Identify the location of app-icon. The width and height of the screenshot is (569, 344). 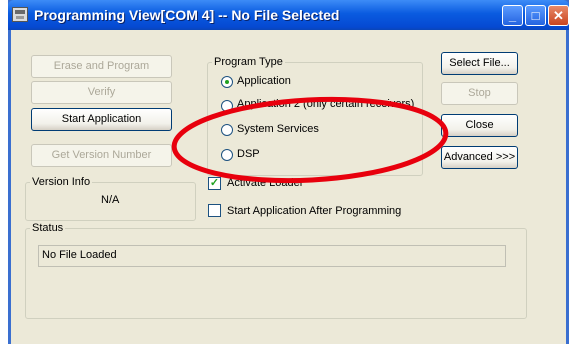
(20, 14).